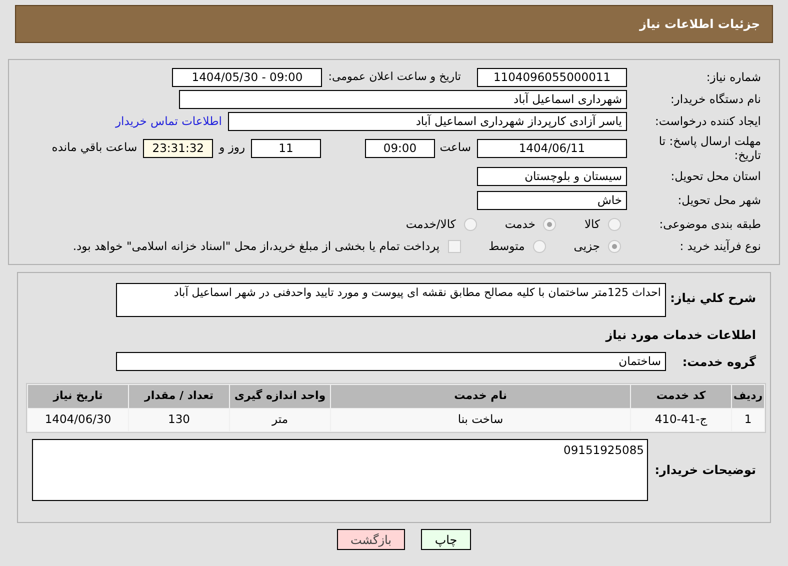 This screenshot has width=788, height=566. Describe the element at coordinates (400, 148) in the screenshot. I see `text-field: 09:00` at that location.